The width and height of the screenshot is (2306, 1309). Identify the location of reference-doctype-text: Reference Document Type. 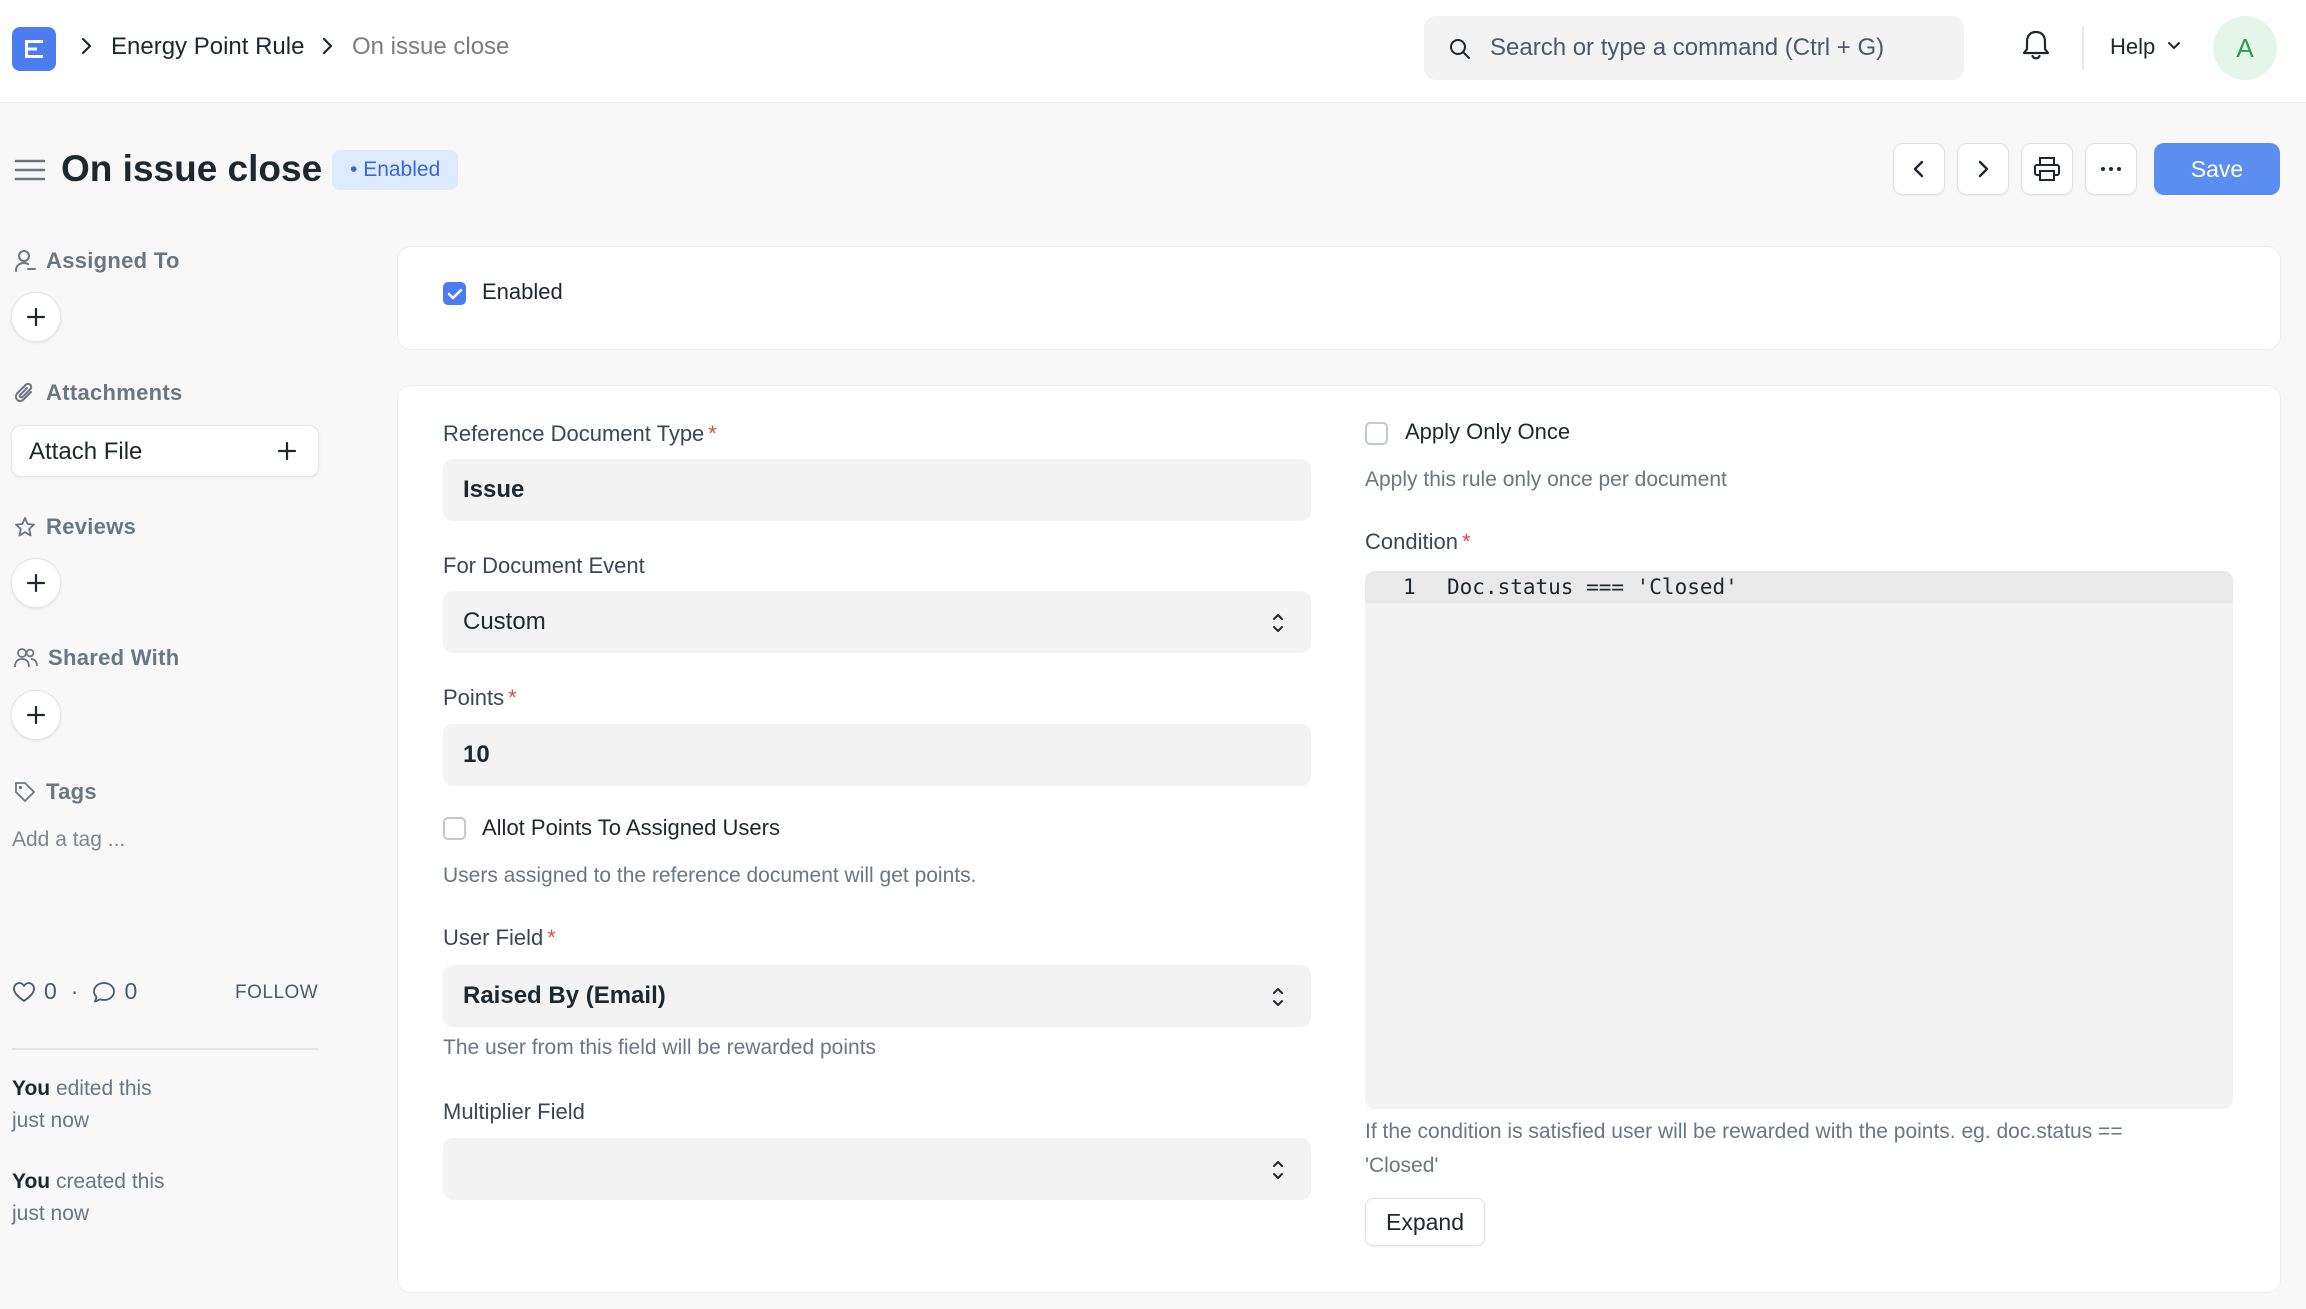
(574, 433).